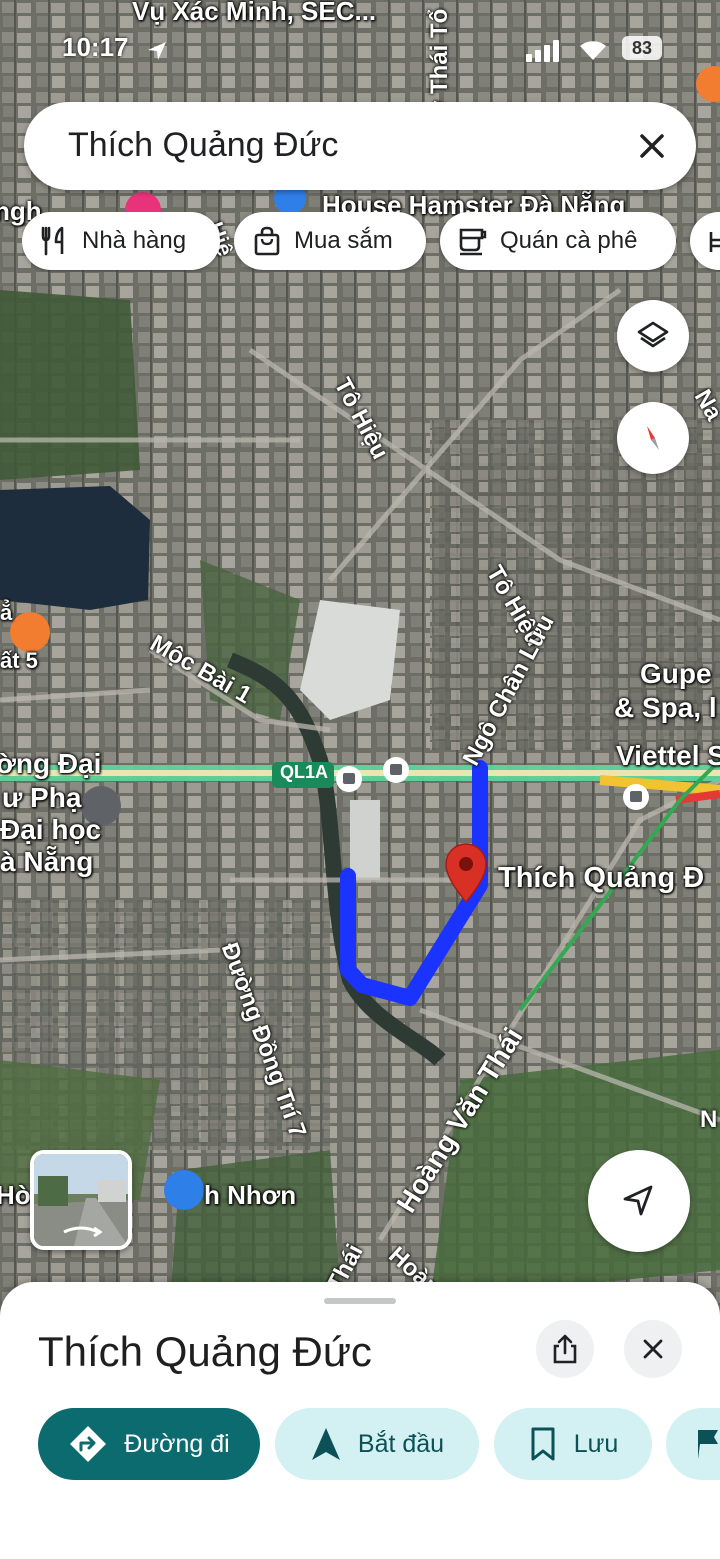 The height and width of the screenshot is (1559, 720). I want to click on place-label: à Nẵng, so click(46, 862).